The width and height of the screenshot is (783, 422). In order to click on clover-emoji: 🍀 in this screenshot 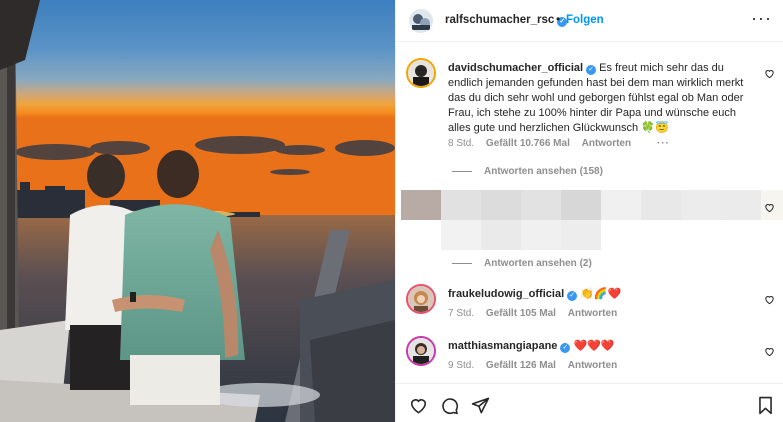, I will do `click(648, 128)`.